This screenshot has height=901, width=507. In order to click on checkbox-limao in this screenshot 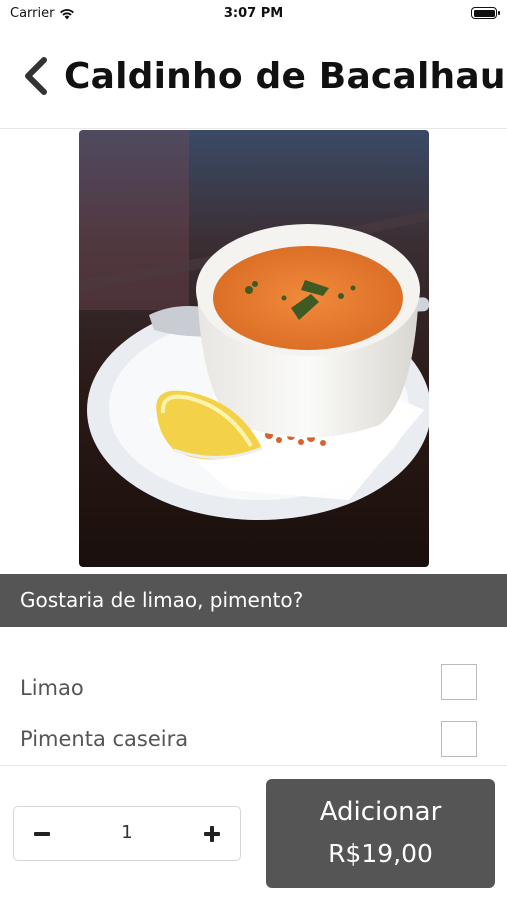, I will do `click(459, 682)`.